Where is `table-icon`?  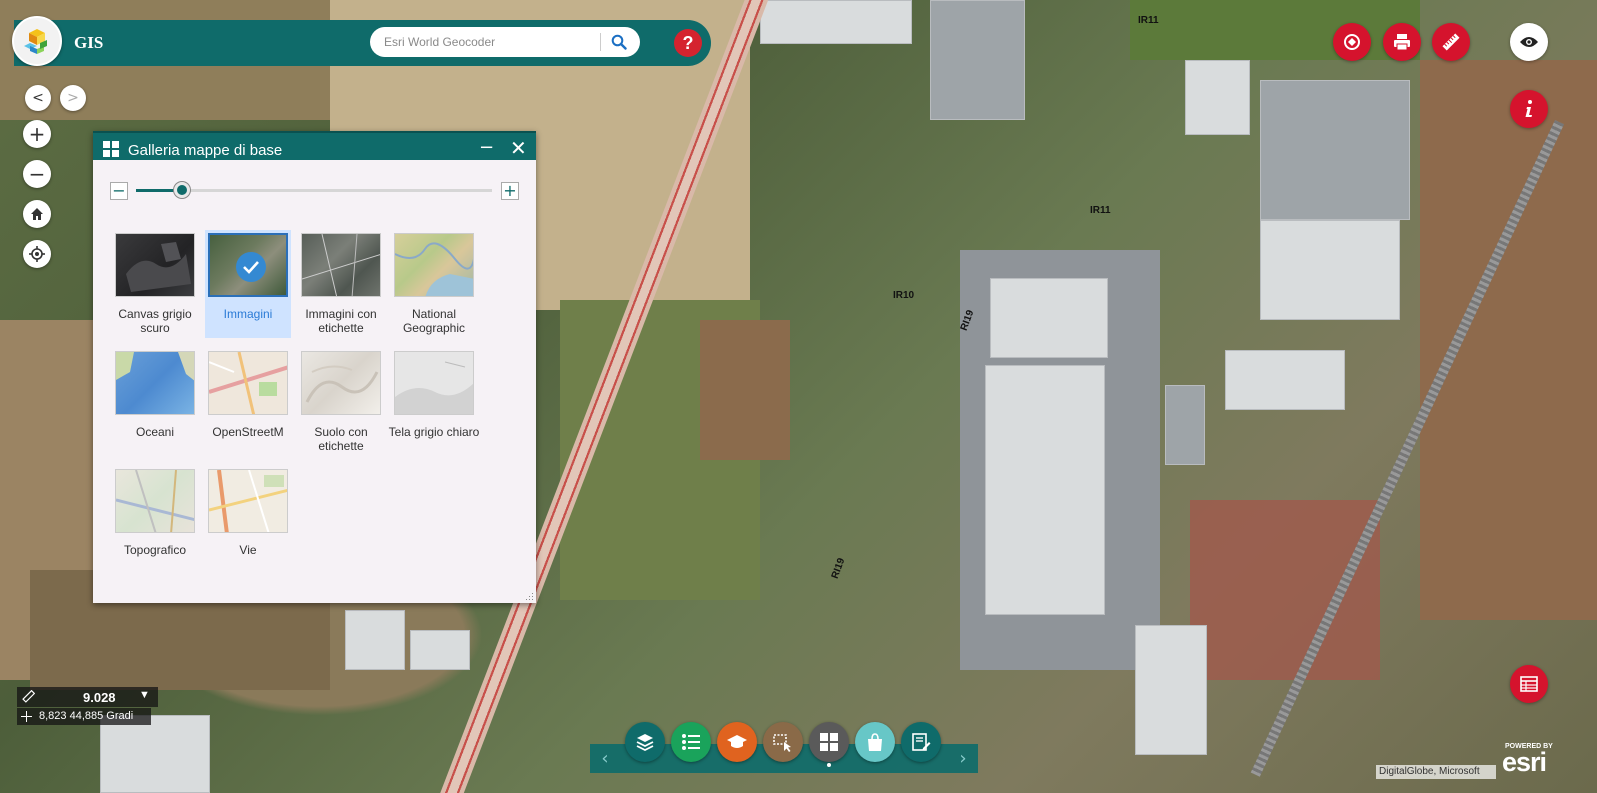 table-icon is located at coordinates (1529, 684).